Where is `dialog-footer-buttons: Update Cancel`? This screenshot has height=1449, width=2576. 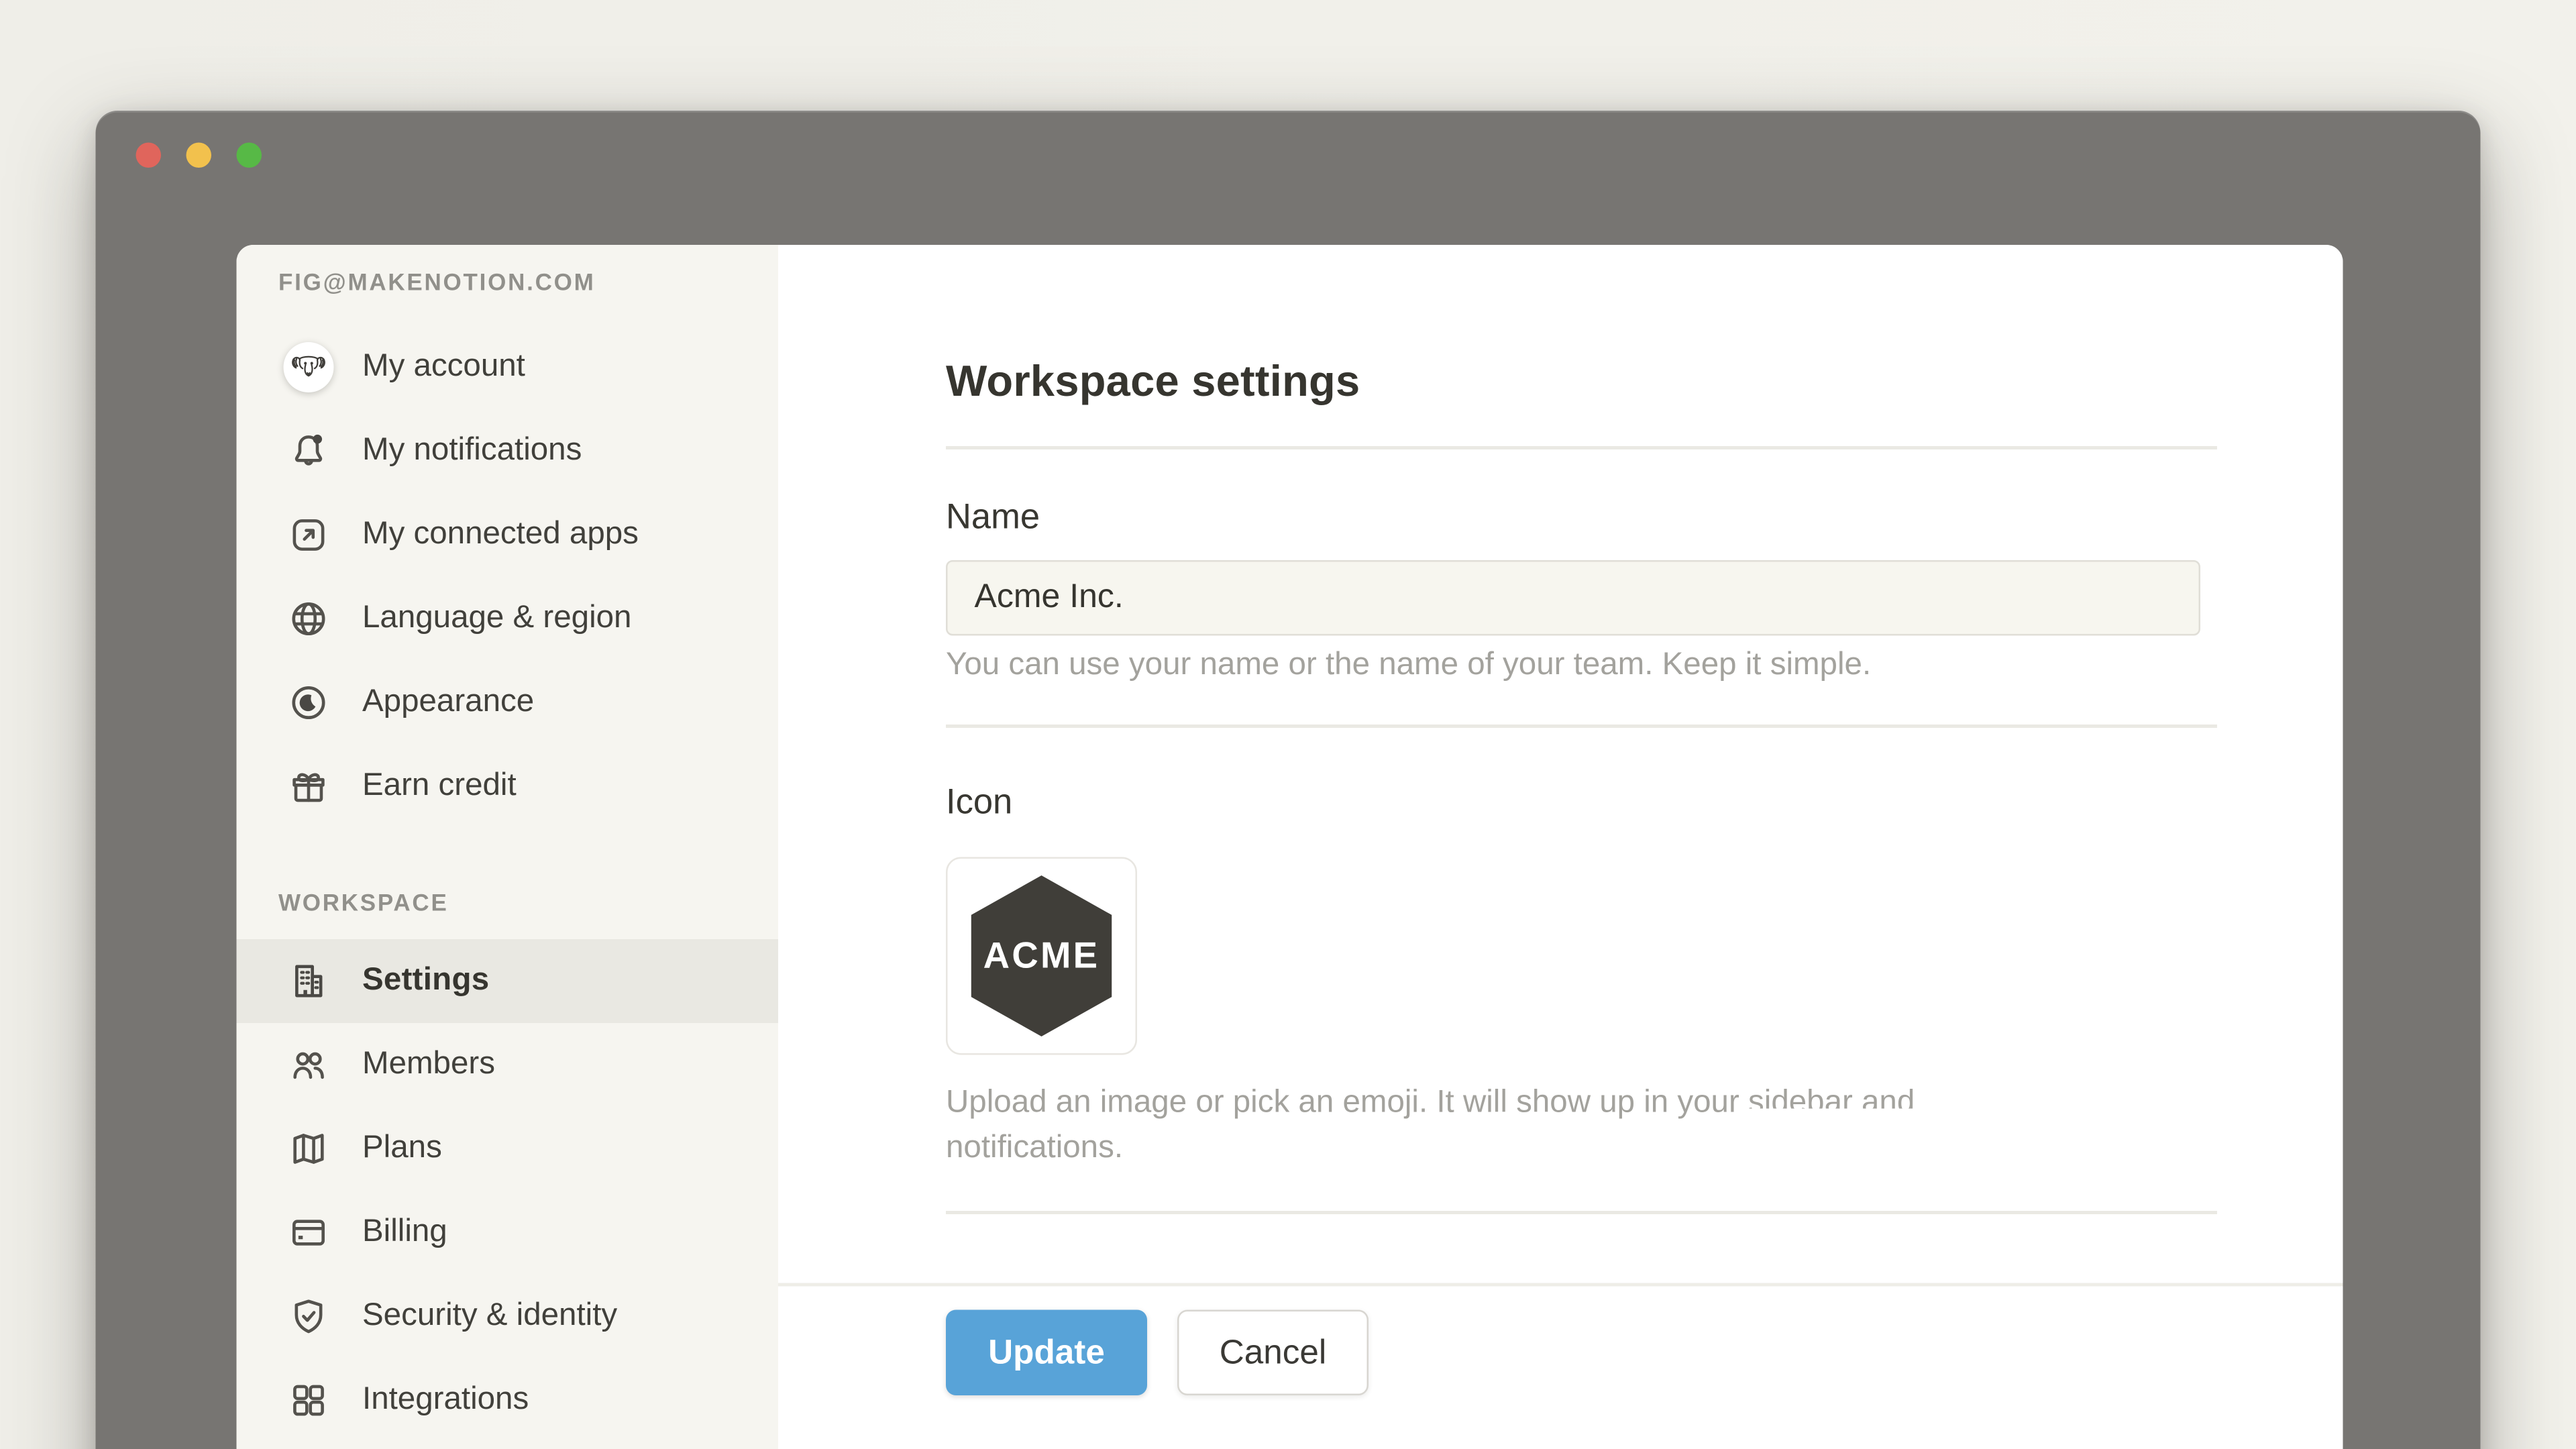 dialog-footer-buttons: Update Cancel is located at coordinates (1581, 1352).